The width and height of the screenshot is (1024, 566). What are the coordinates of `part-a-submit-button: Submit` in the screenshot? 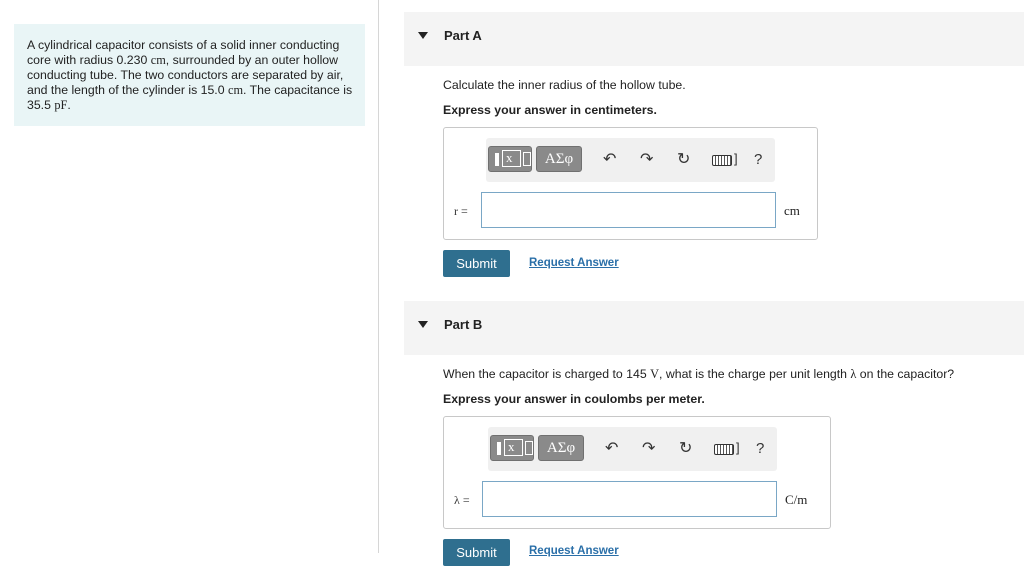 It's located at (476, 263).